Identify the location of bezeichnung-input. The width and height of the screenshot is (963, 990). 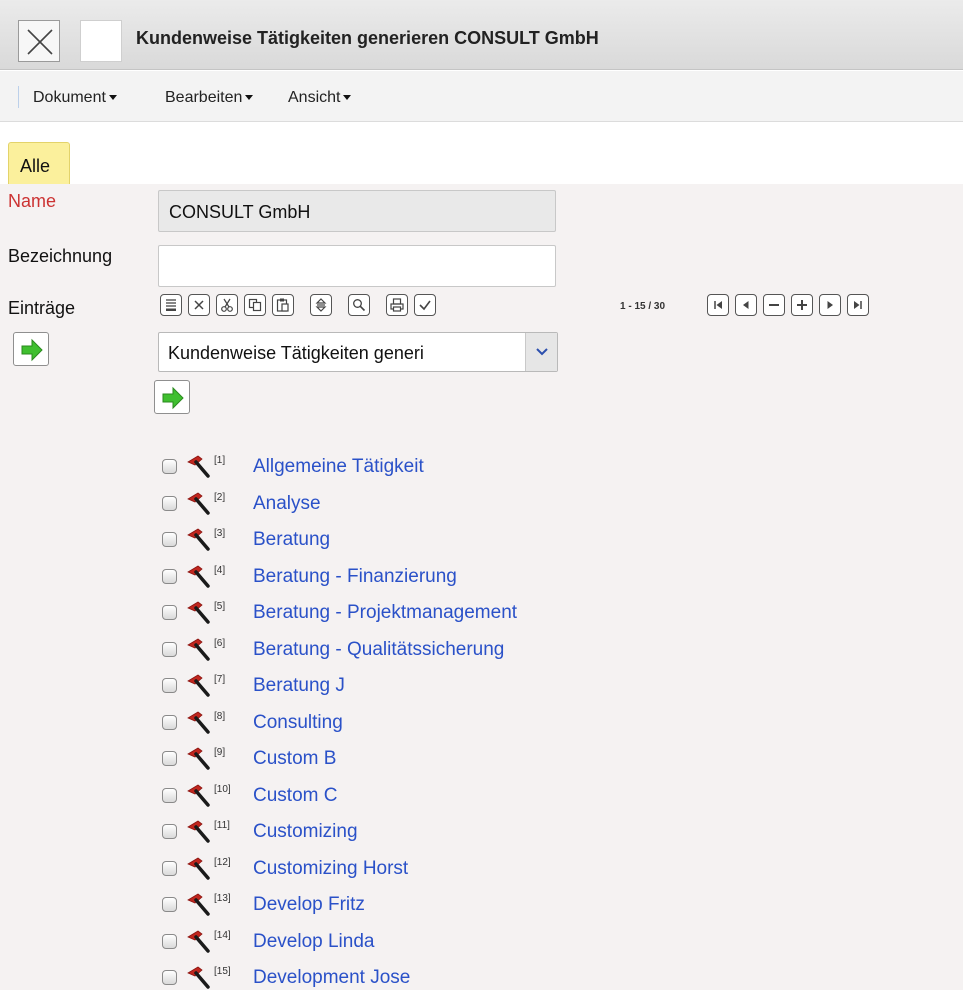
(357, 266).